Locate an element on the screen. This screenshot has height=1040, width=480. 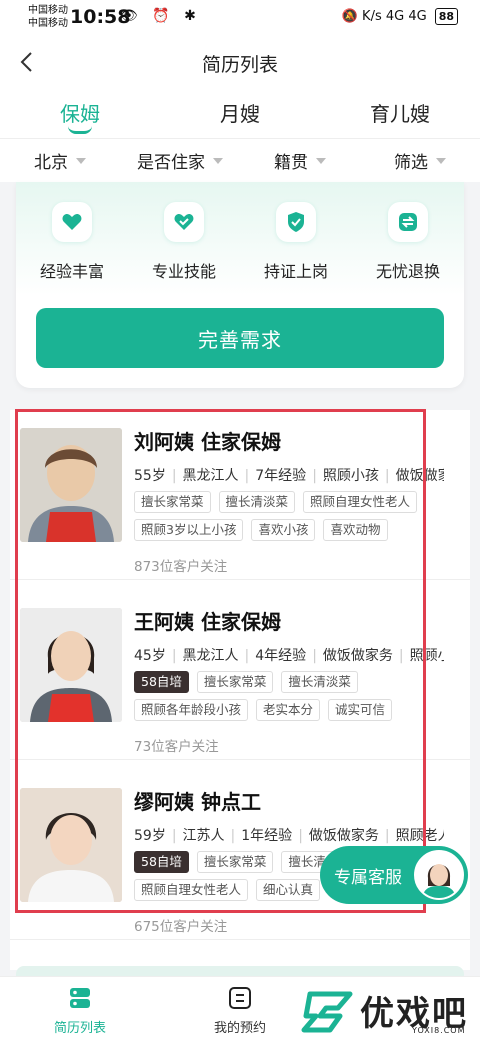
customer-service-button: 专属客服 is located at coordinates (394, 875).